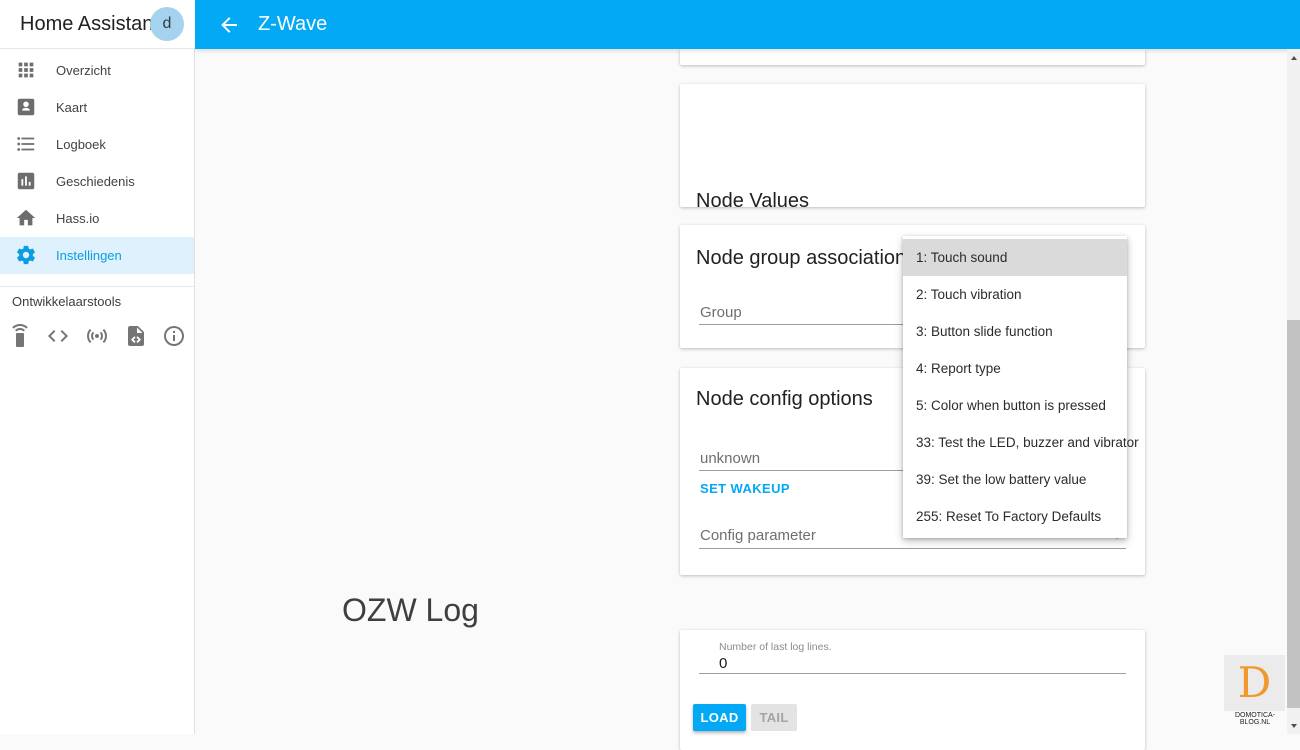 The width and height of the screenshot is (1300, 750). Describe the element at coordinates (78, 218) in the screenshot. I see `sidebar-item-label: Hass.io` at that location.